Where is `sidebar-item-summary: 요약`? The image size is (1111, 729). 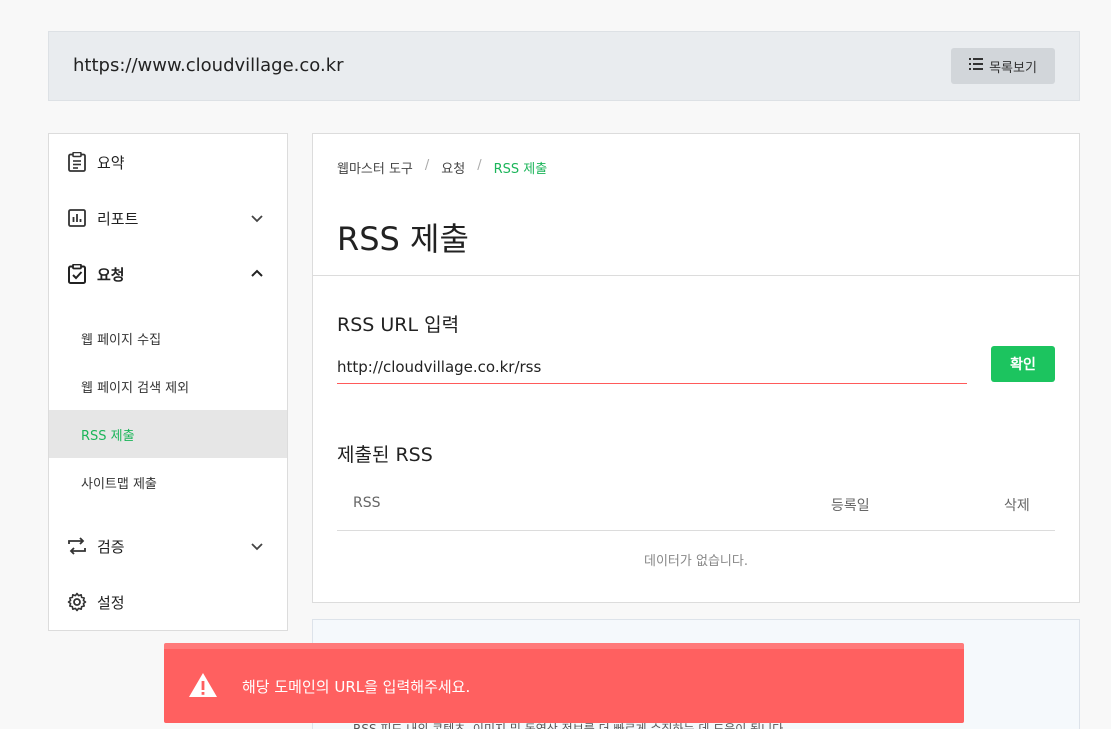
sidebar-item-summary: 요약 is located at coordinates (168, 162).